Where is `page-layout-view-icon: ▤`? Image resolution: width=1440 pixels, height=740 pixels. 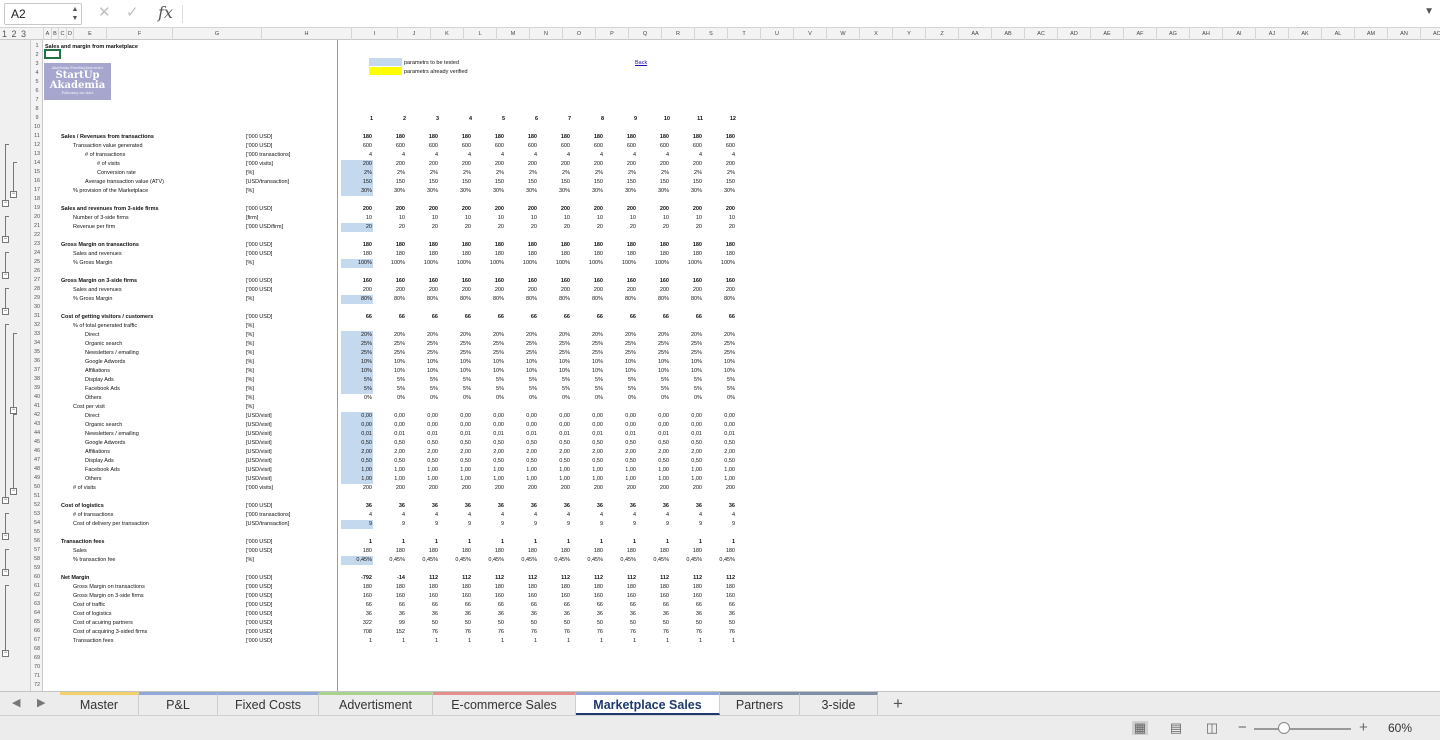 page-layout-view-icon: ▤ is located at coordinates (1176, 728).